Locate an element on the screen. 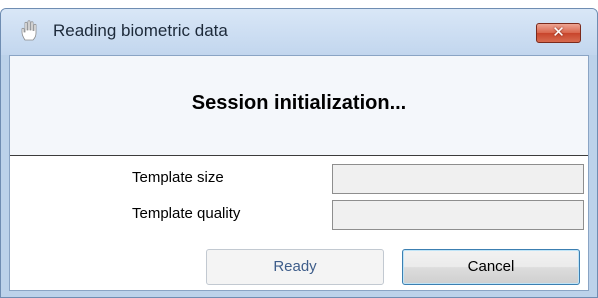 The width and height of the screenshot is (598, 298). close-icon: ✕ is located at coordinates (558, 32).